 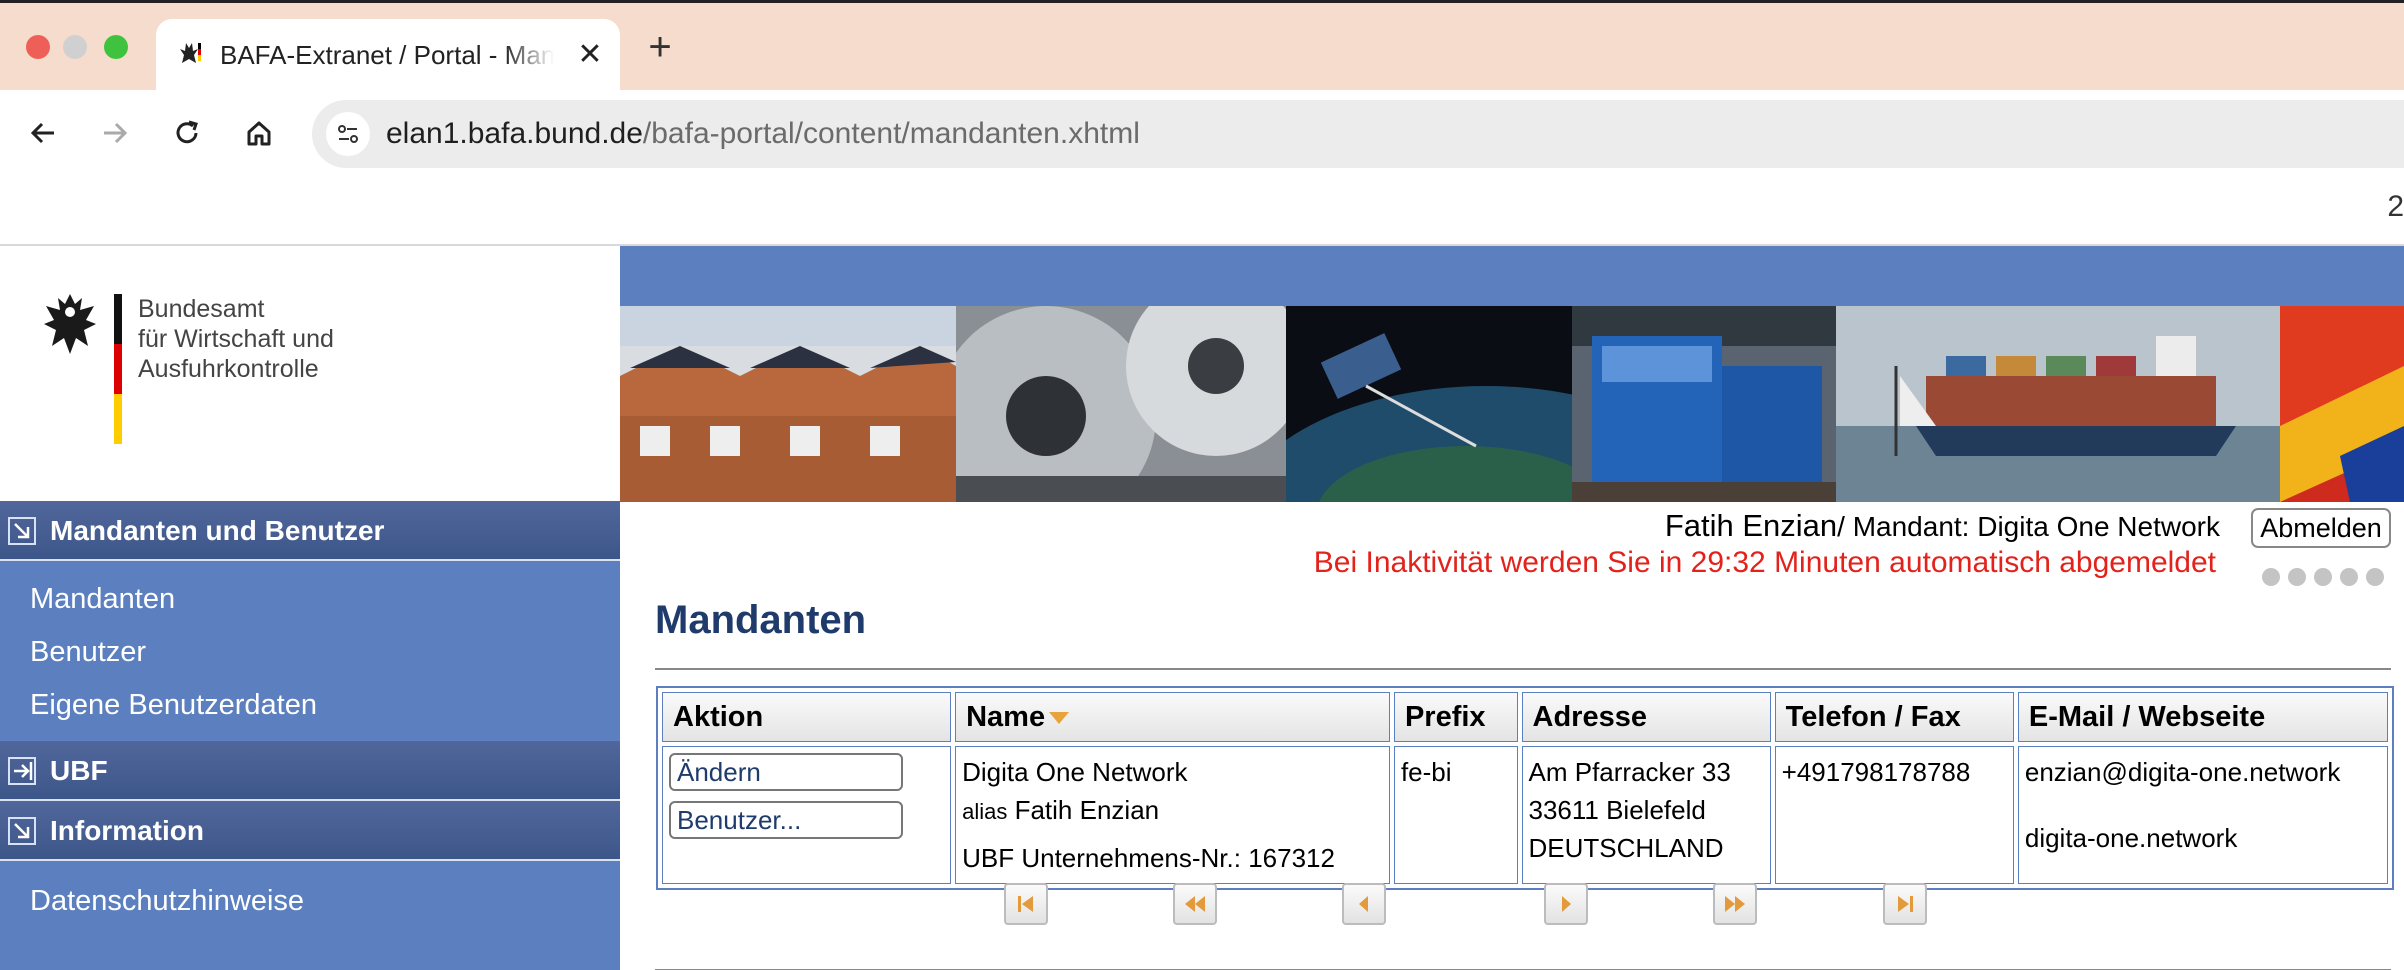 What do you see at coordinates (1087, 810) in the screenshot?
I see `alias-name: Fatih Enzian` at bounding box center [1087, 810].